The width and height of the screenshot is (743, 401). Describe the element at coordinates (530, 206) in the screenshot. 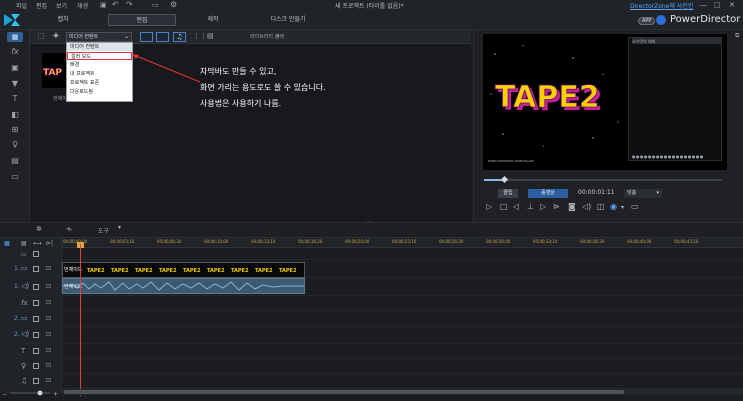

I see `step-icon: ⊥` at that location.